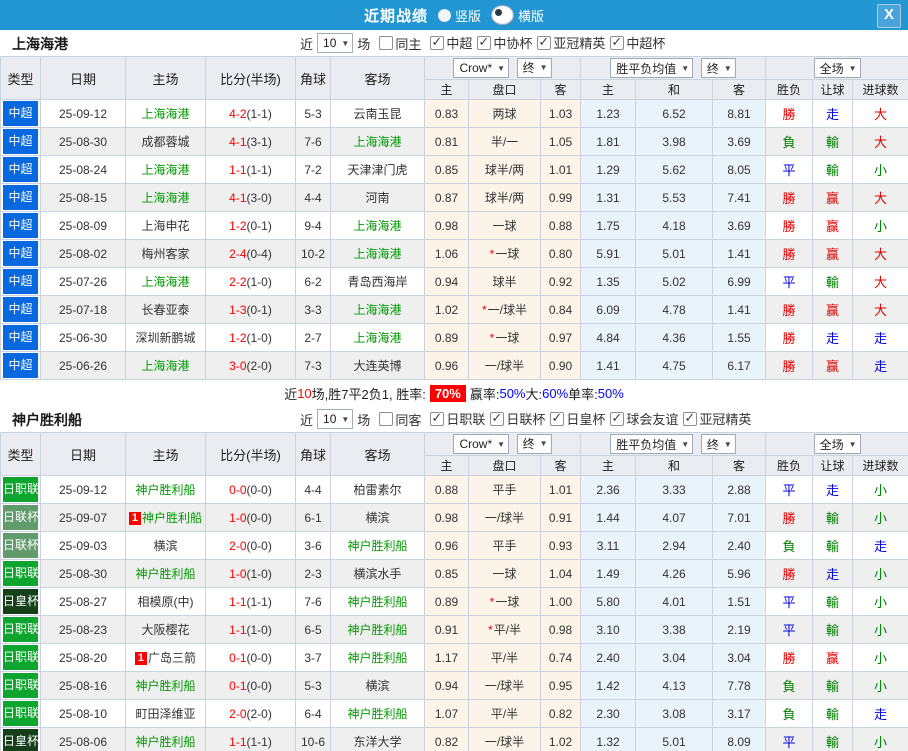 The width and height of the screenshot is (908, 751). Describe the element at coordinates (789, 465) in the screenshot. I see `sub-col-wdl: 胜负` at that location.